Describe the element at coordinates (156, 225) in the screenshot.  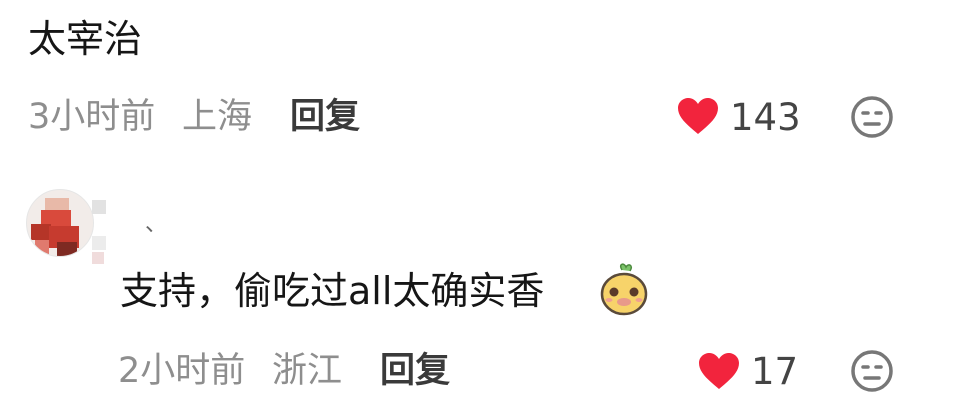
I see `username: 、` at that location.